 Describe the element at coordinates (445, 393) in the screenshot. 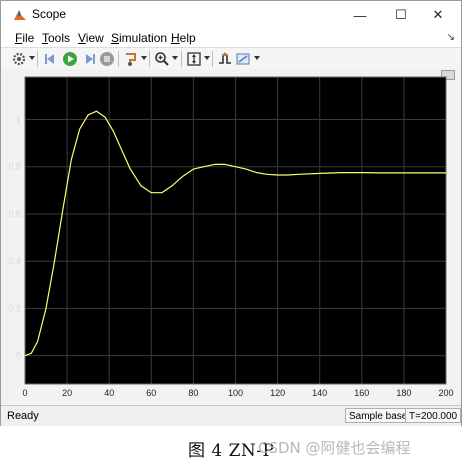

I see `x-tick-label: 200` at that location.